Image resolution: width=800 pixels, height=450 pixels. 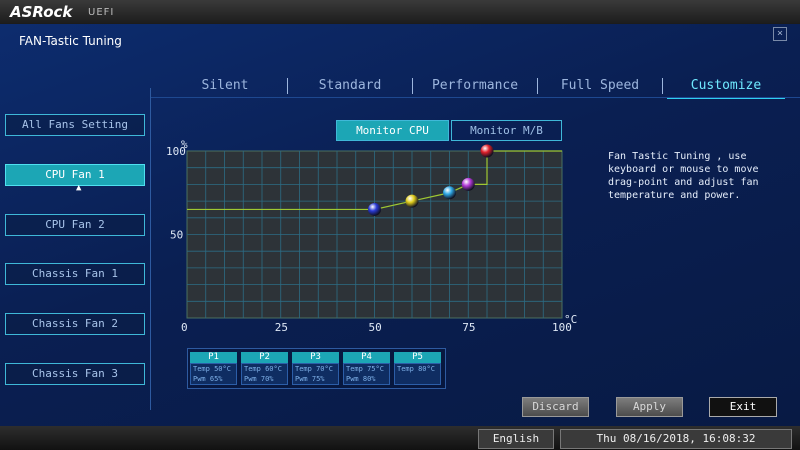 I want to click on point-cell-name: P3, so click(x=315, y=357).